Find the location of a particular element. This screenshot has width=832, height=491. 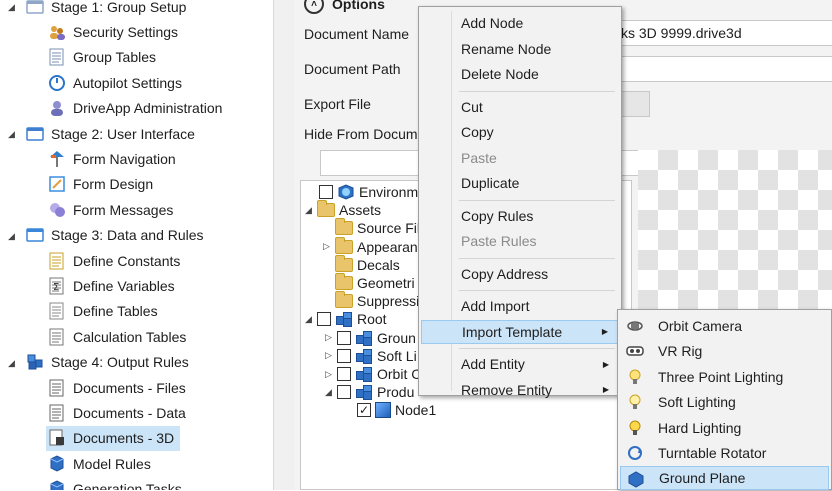

document-path-field is located at coordinates (723, 69).